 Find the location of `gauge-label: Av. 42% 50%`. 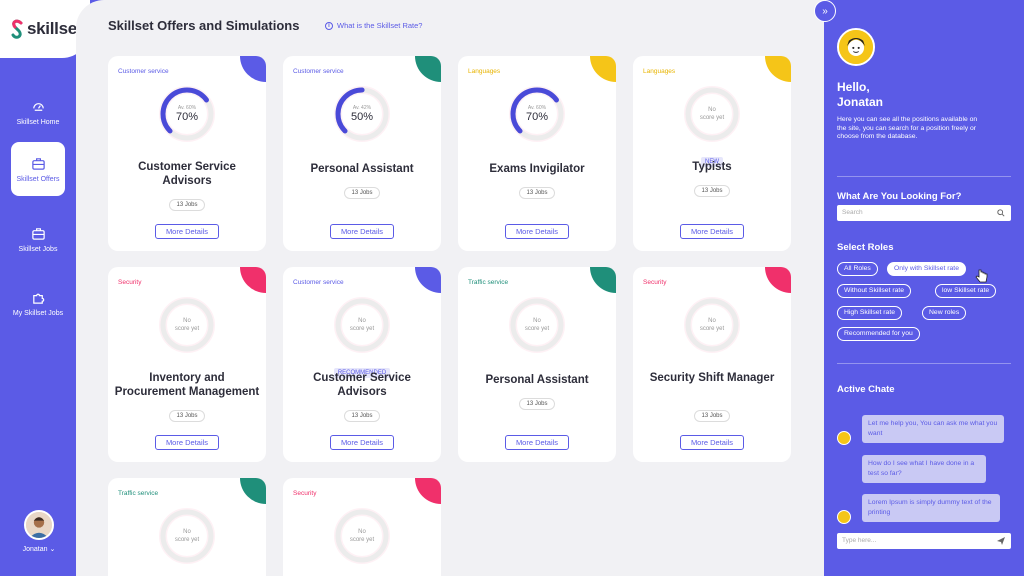

gauge-label: Av. 42% 50% is located at coordinates (362, 114).